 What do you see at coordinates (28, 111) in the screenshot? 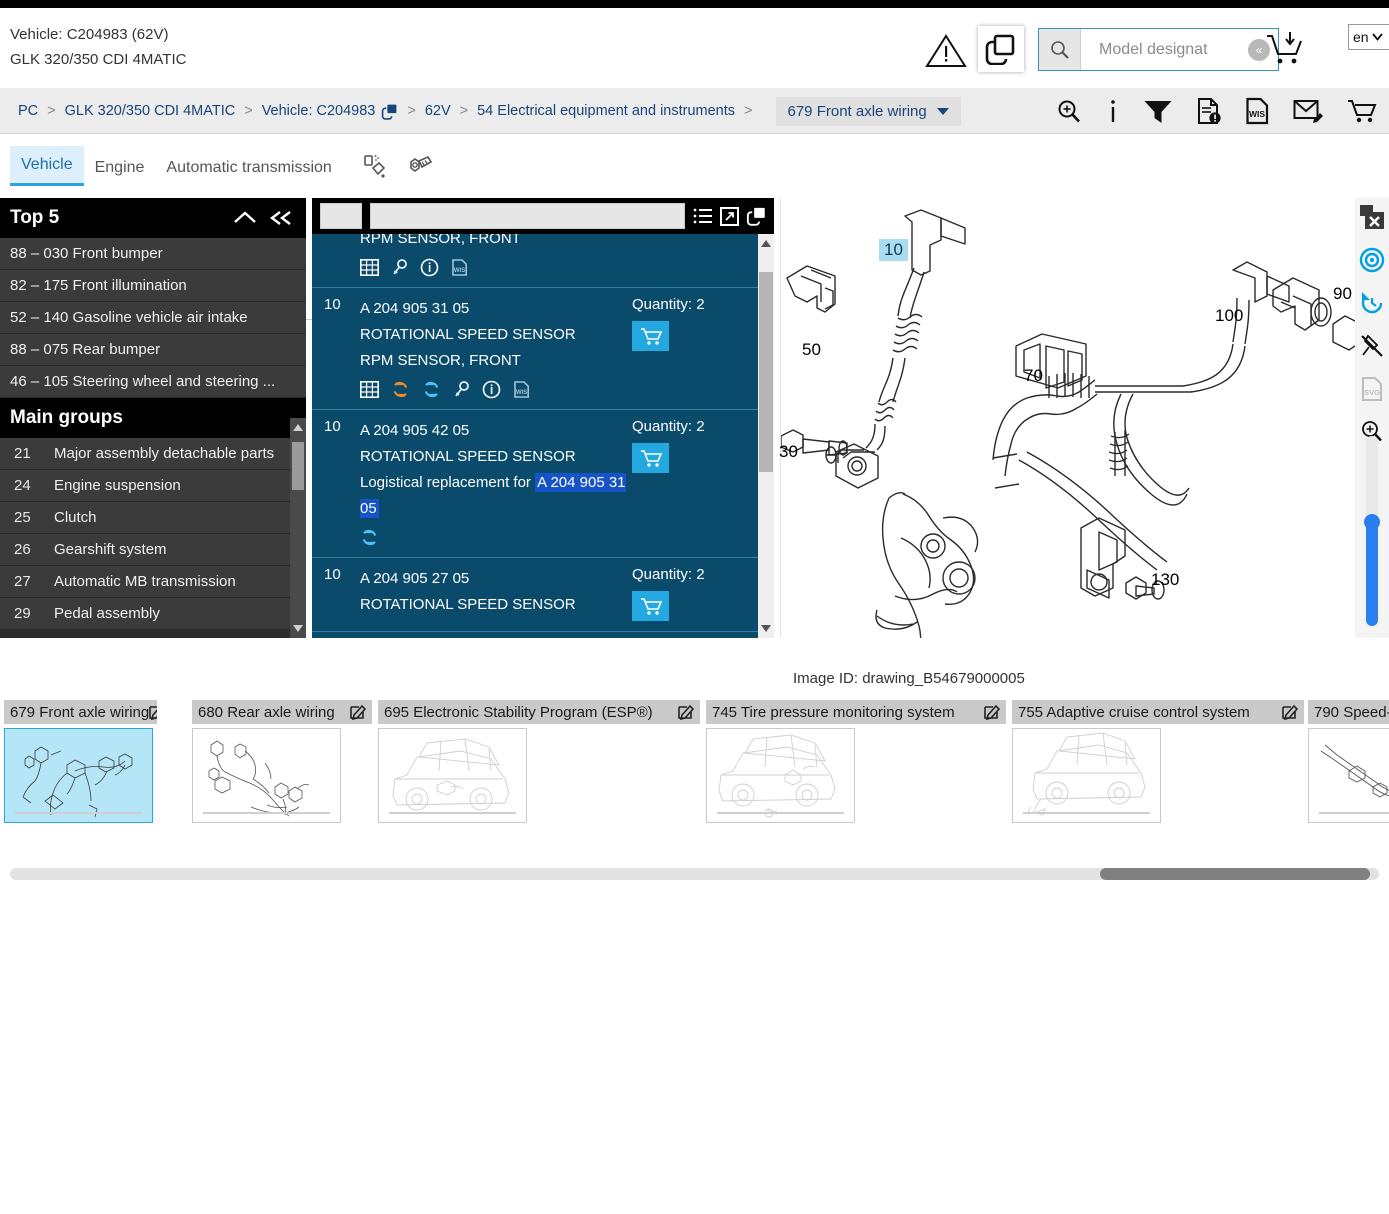
I see `breadcrumb-item-pc: PC` at bounding box center [28, 111].